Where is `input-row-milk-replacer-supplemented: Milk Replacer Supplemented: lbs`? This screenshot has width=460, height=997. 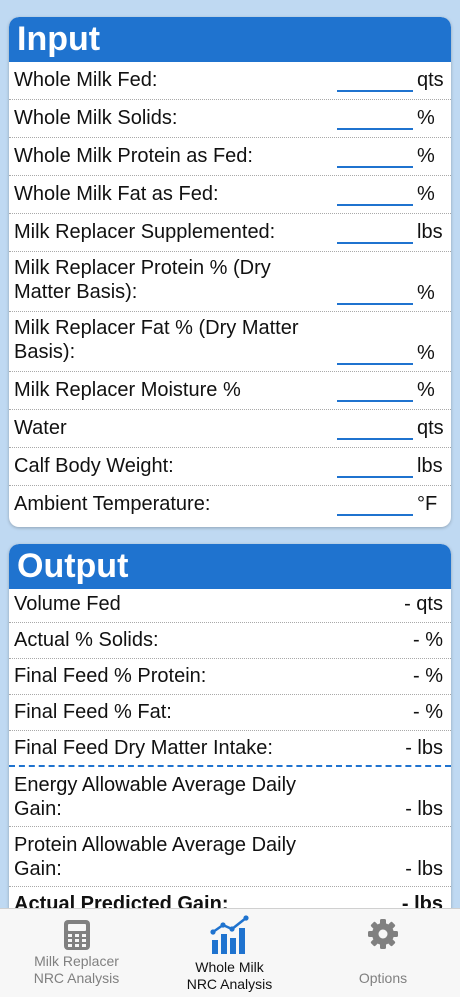 input-row-milk-replacer-supplemented: Milk Replacer Supplemented: lbs is located at coordinates (230, 233).